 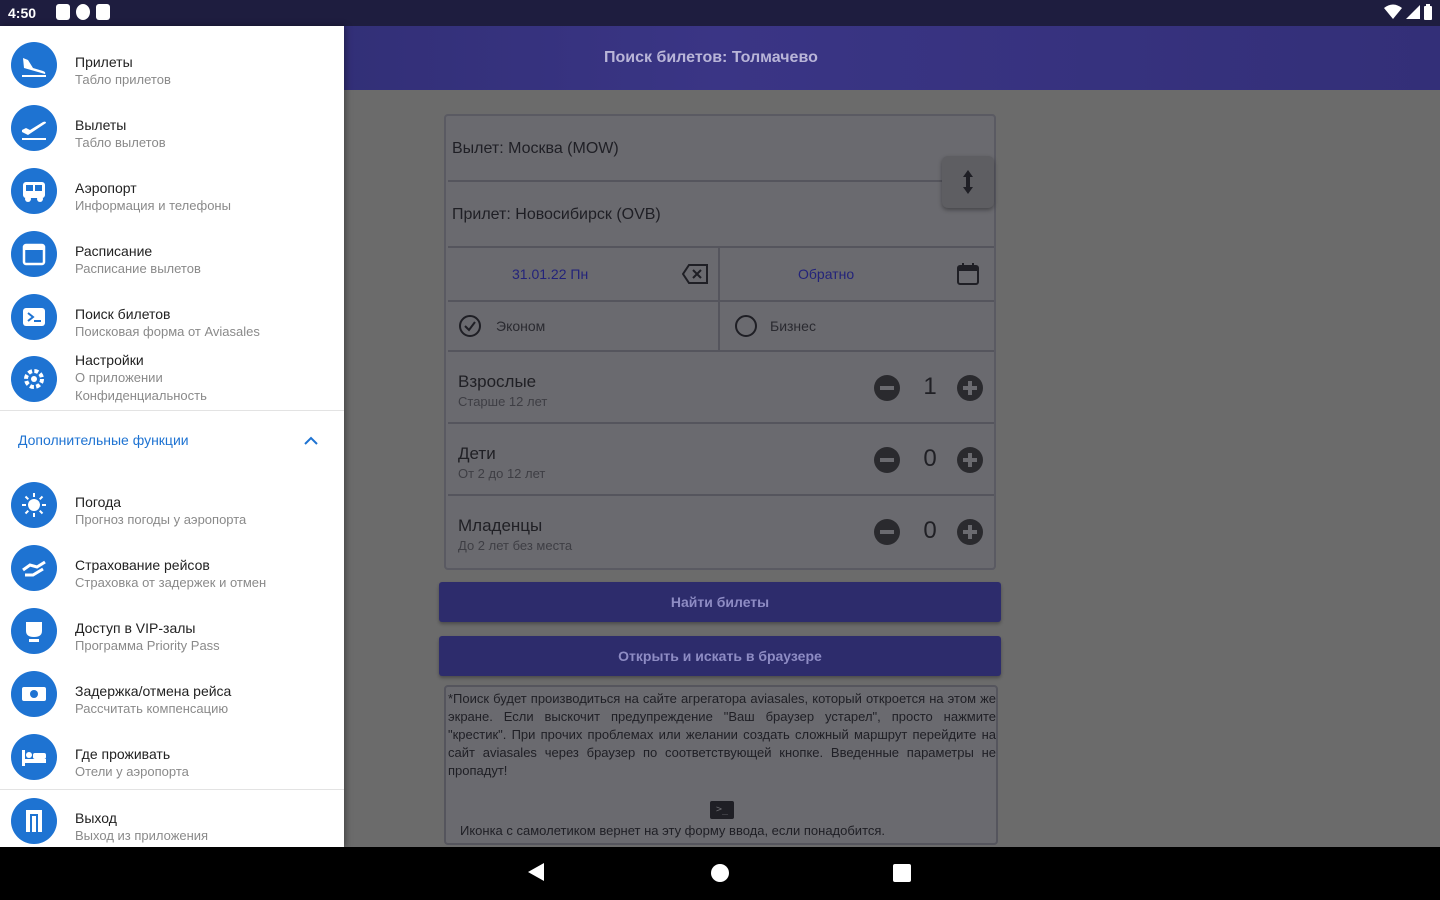 I want to click on drawer-item-title: Поиск билетов, so click(x=123, y=314).